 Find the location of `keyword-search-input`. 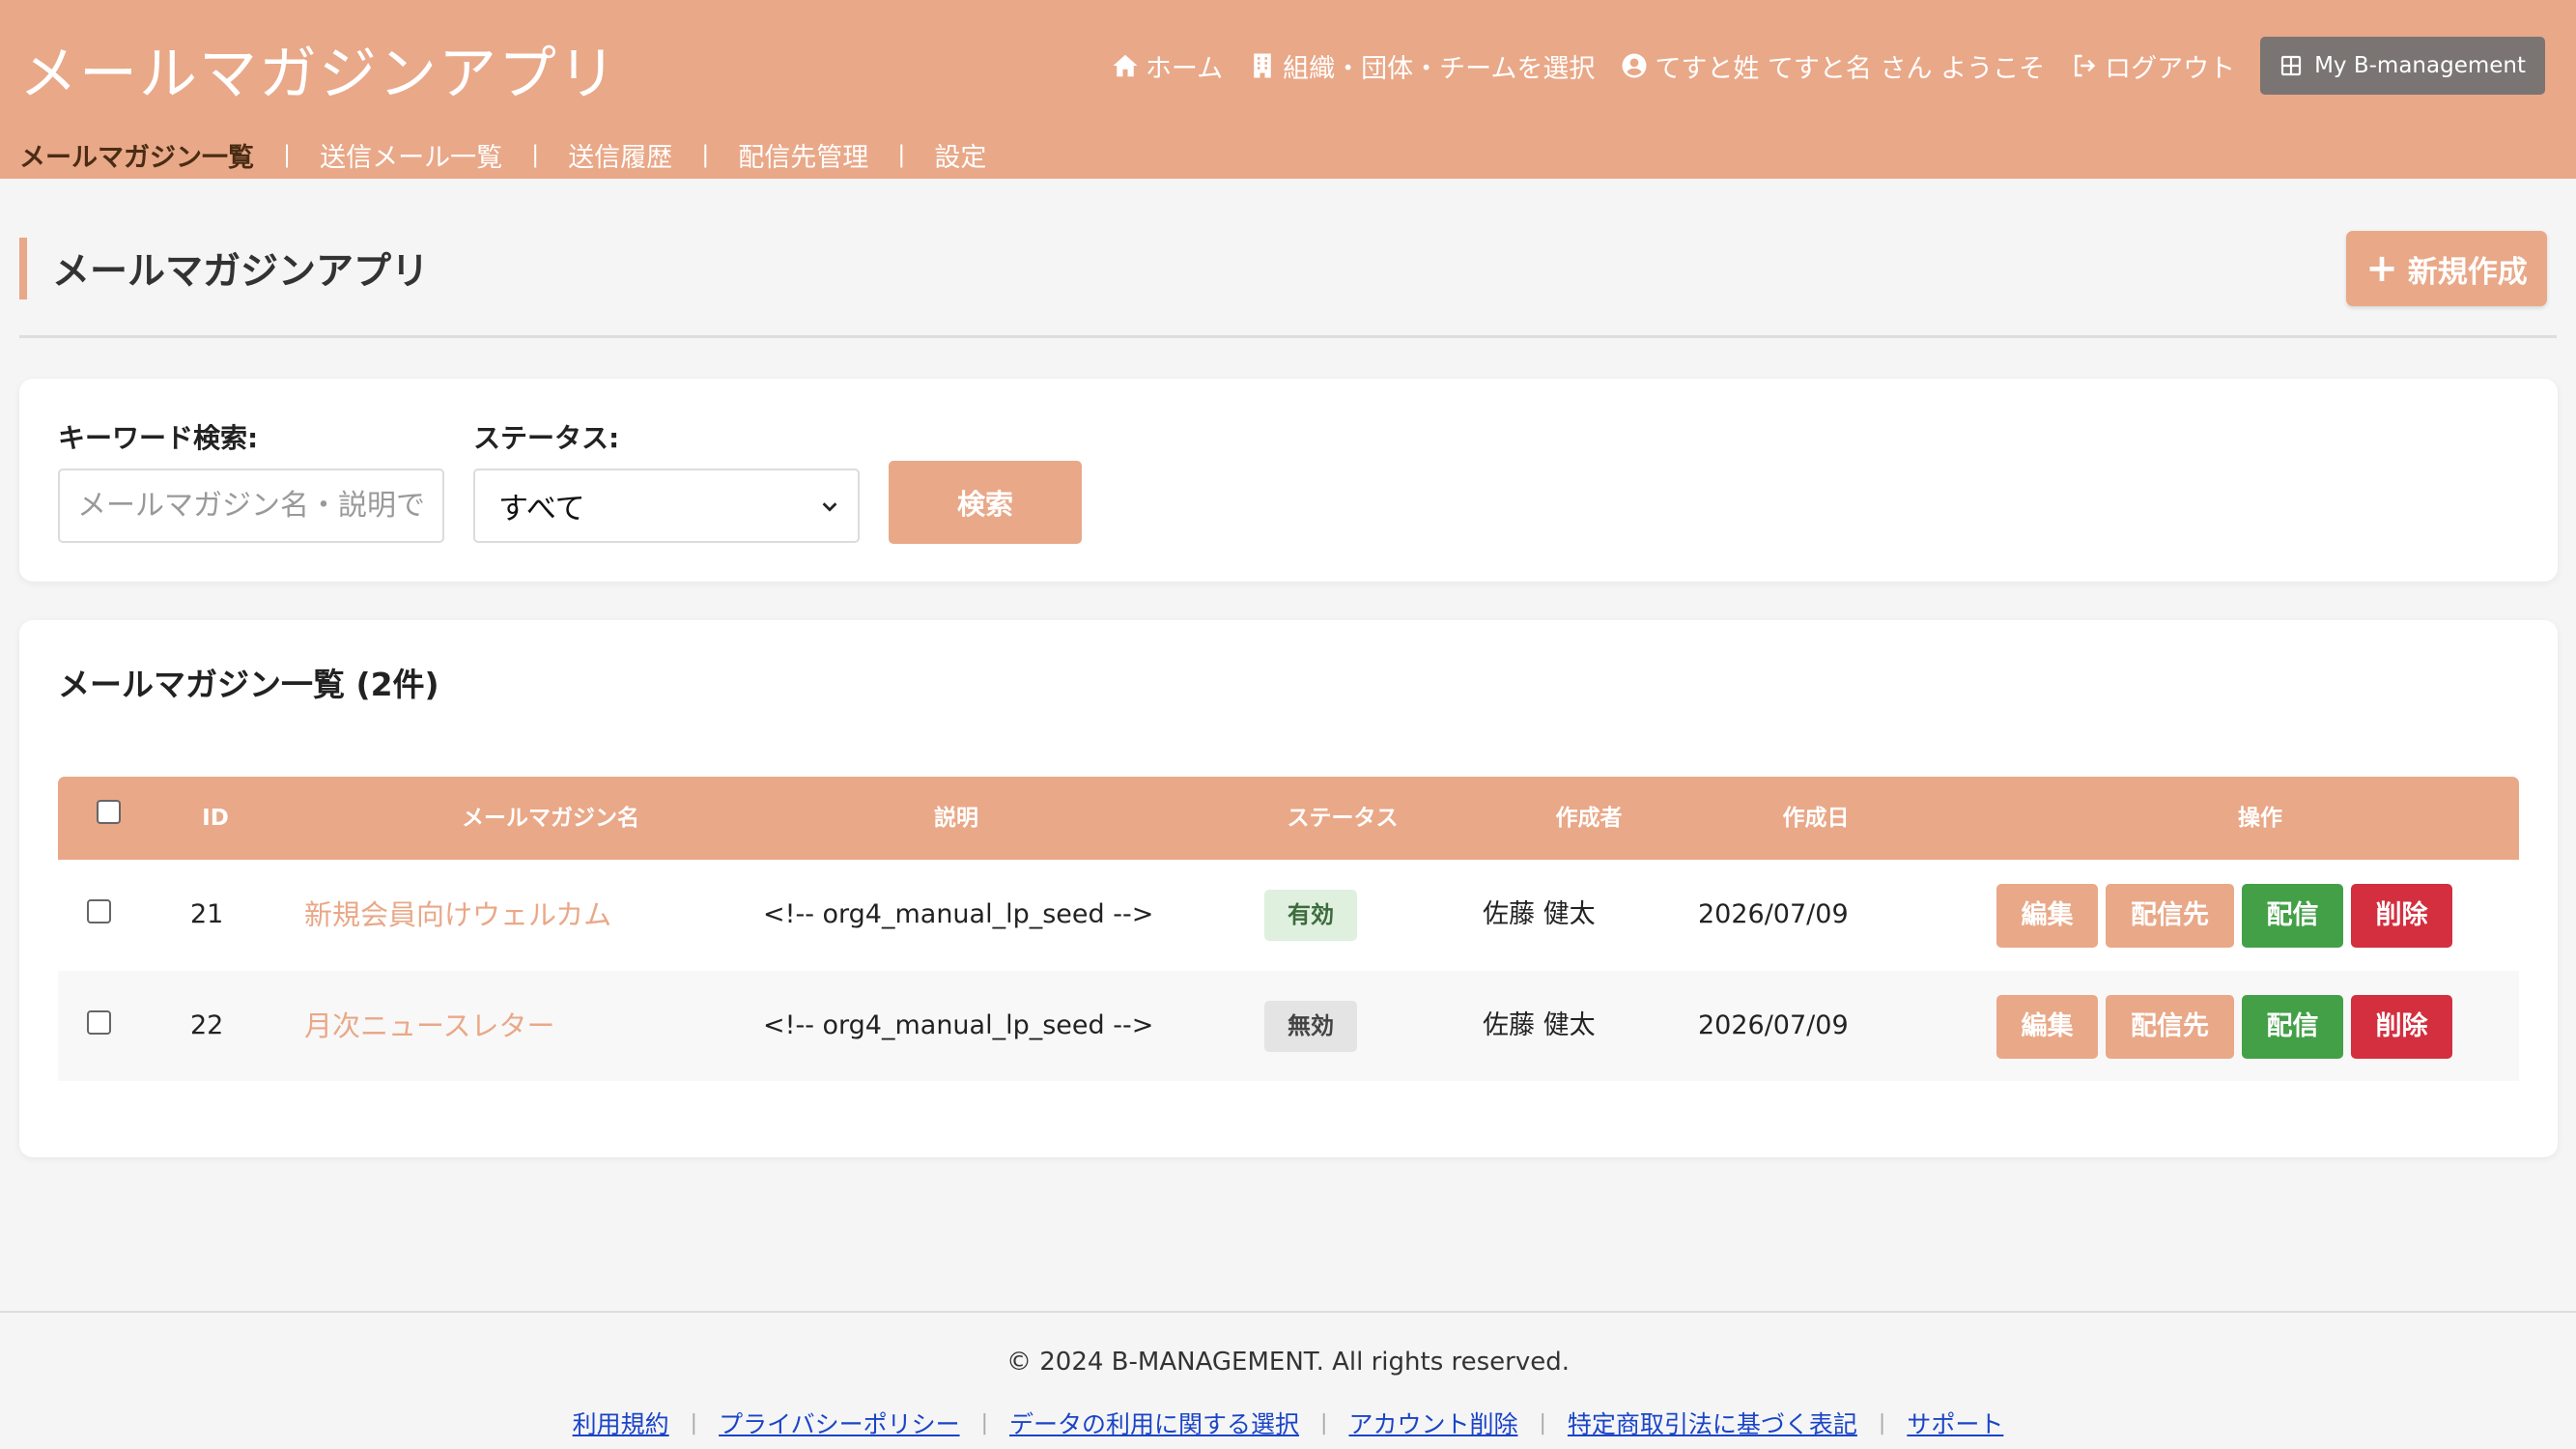

keyword-search-input is located at coordinates (251, 506).